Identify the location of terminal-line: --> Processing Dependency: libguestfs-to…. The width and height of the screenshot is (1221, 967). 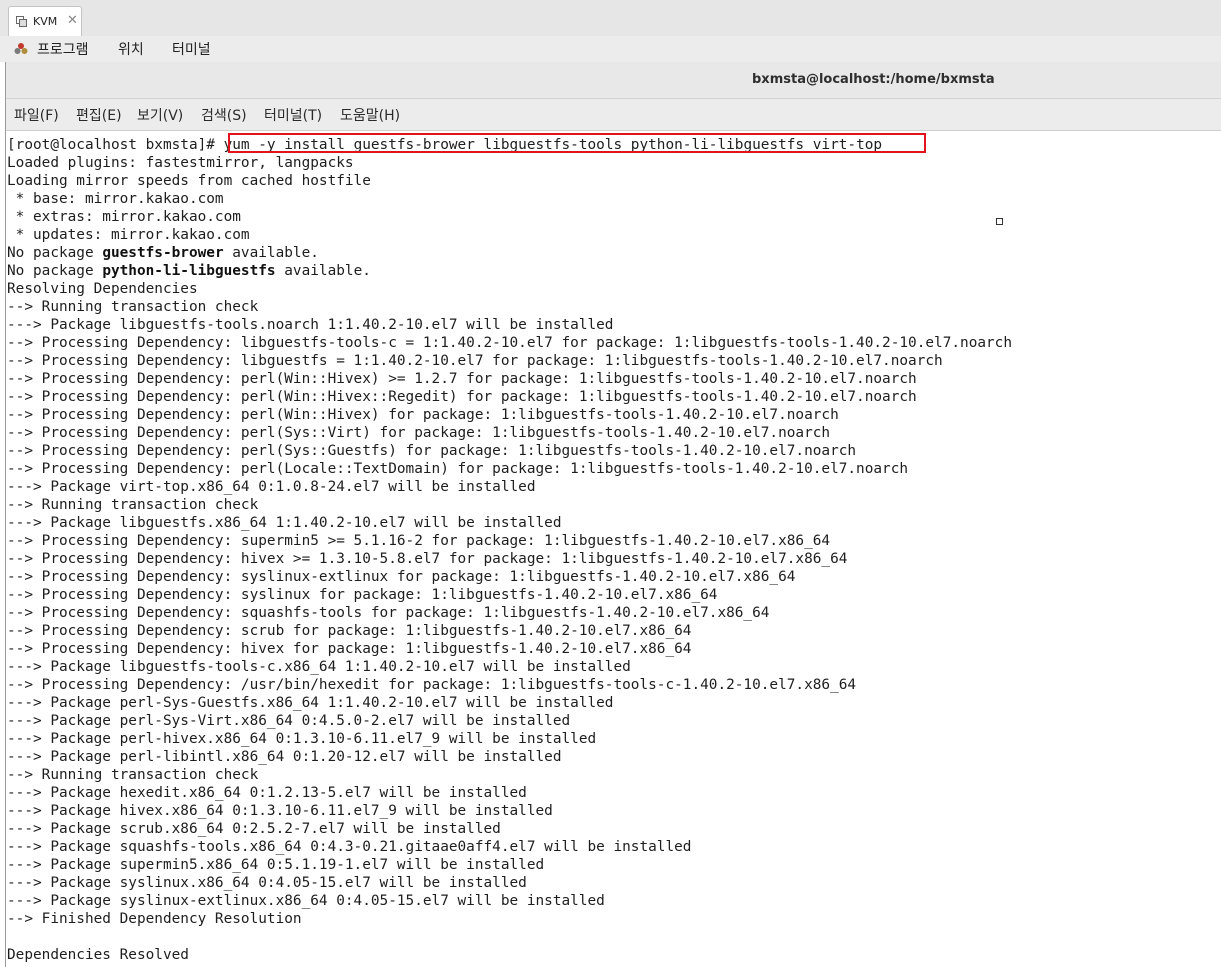
(510, 343).